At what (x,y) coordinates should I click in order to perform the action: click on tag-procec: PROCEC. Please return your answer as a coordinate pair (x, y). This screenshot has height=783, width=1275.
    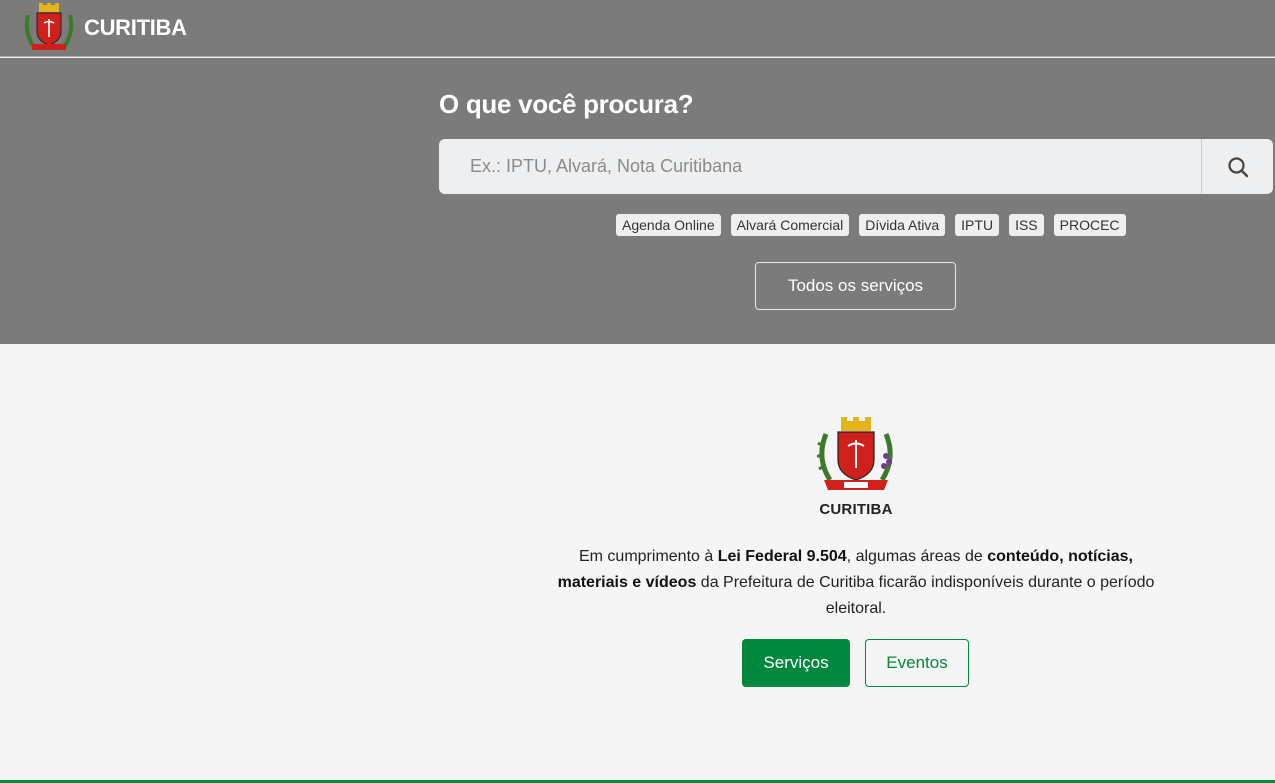
    Looking at the image, I should click on (1089, 225).